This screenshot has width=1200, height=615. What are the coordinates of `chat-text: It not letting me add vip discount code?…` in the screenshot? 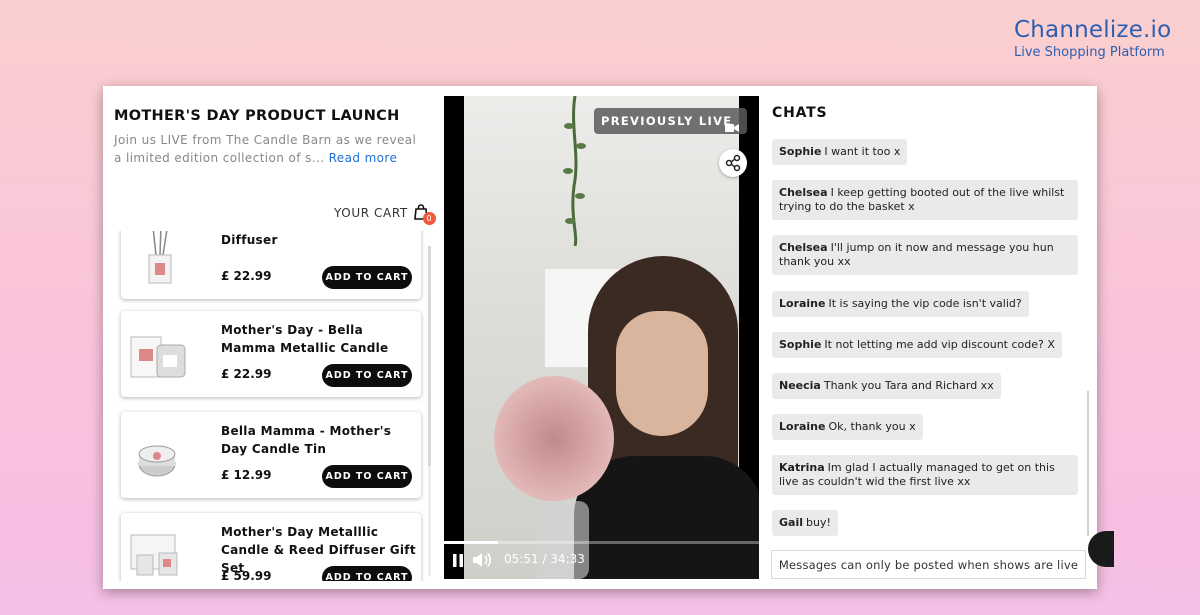 It's located at (939, 344).